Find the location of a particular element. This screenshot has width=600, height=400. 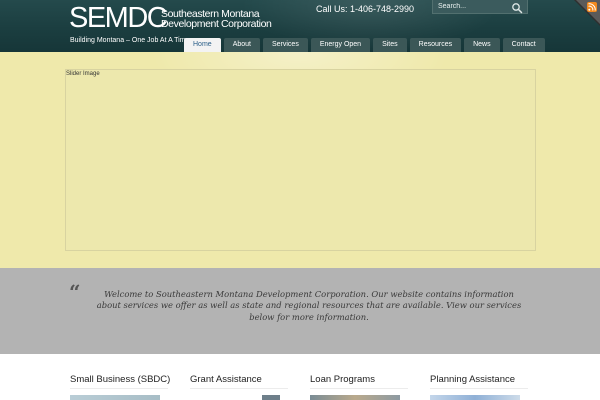

nav-tab-sites: Sites is located at coordinates (390, 45).